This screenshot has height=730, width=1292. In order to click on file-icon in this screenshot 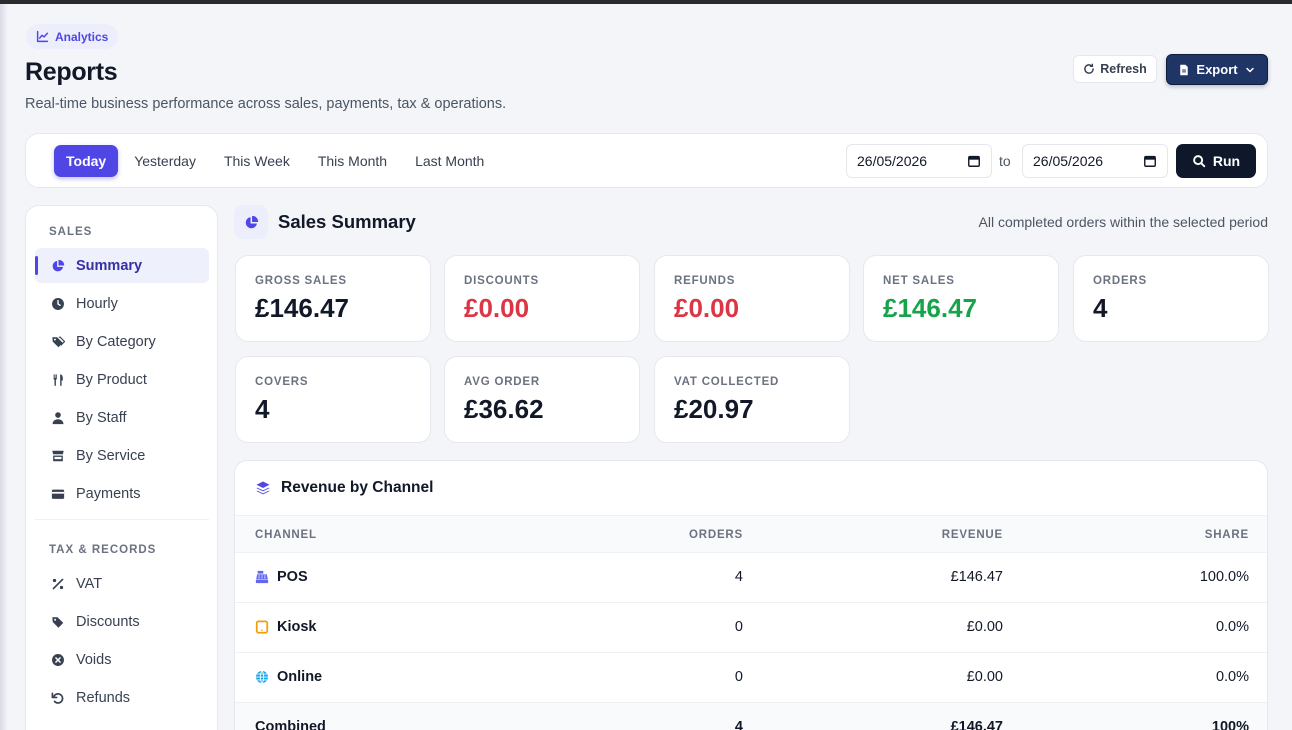, I will do `click(1184, 69)`.